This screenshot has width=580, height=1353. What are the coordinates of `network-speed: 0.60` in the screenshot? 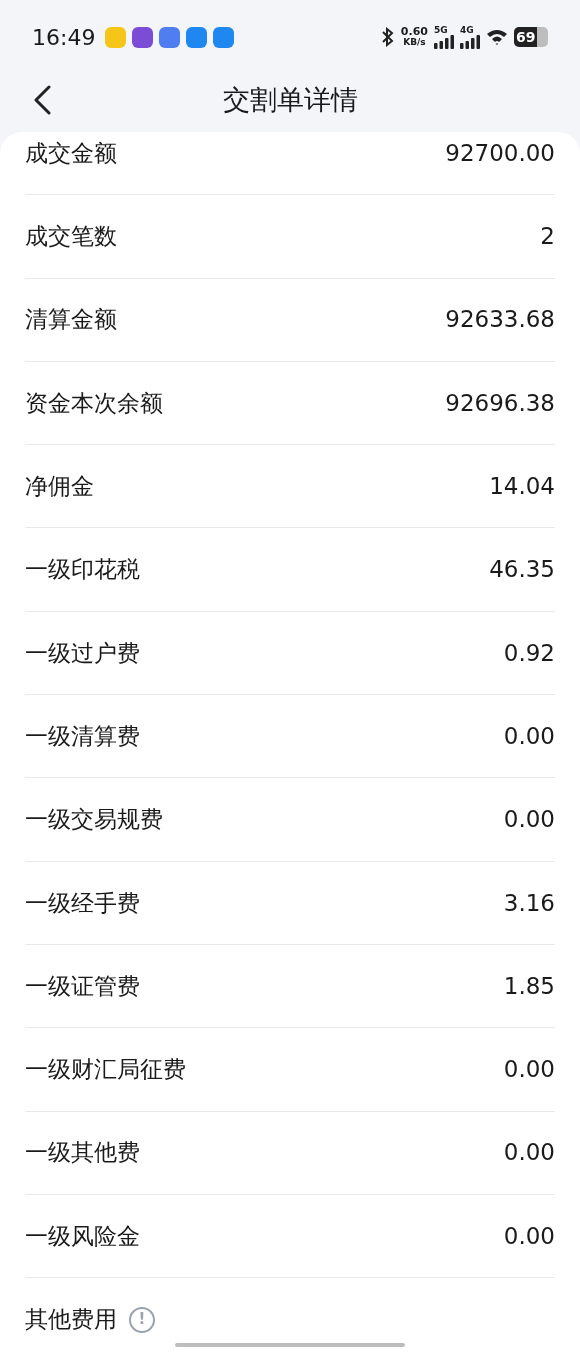 It's located at (414, 32).